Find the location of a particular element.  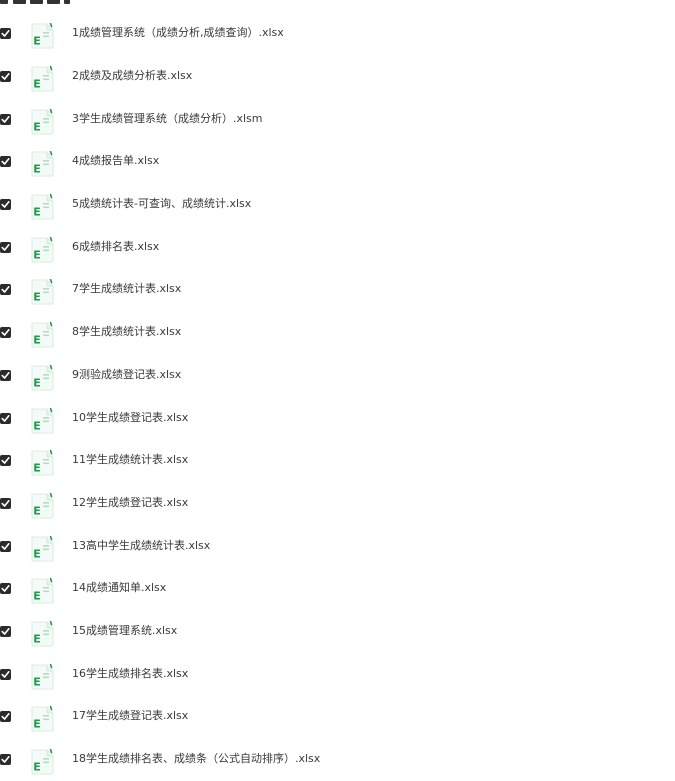

file-name: 10学生成绩登记表.xlsx is located at coordinates (130, 418).